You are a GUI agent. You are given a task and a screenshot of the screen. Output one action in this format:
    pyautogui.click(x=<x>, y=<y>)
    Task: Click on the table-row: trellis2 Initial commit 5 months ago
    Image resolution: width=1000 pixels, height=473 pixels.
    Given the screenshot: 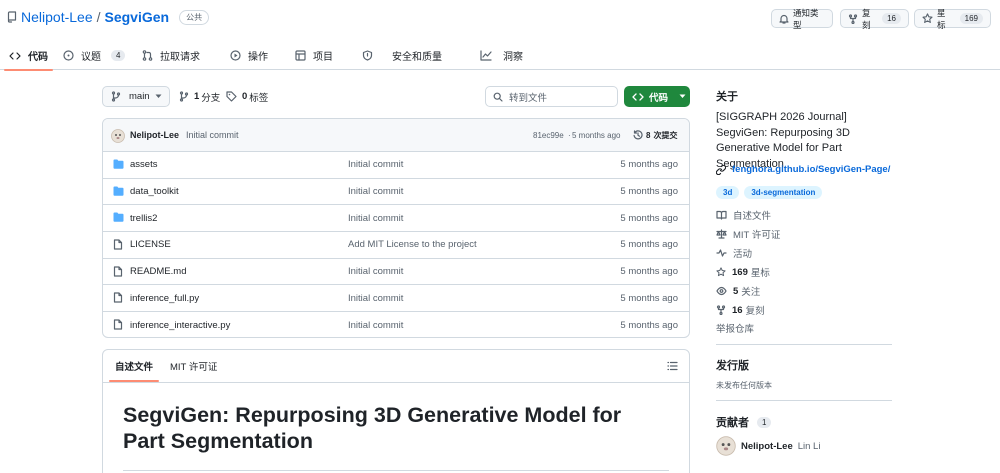 What is the action you would take?
    pyautogui.click(x=396, y=219)
    